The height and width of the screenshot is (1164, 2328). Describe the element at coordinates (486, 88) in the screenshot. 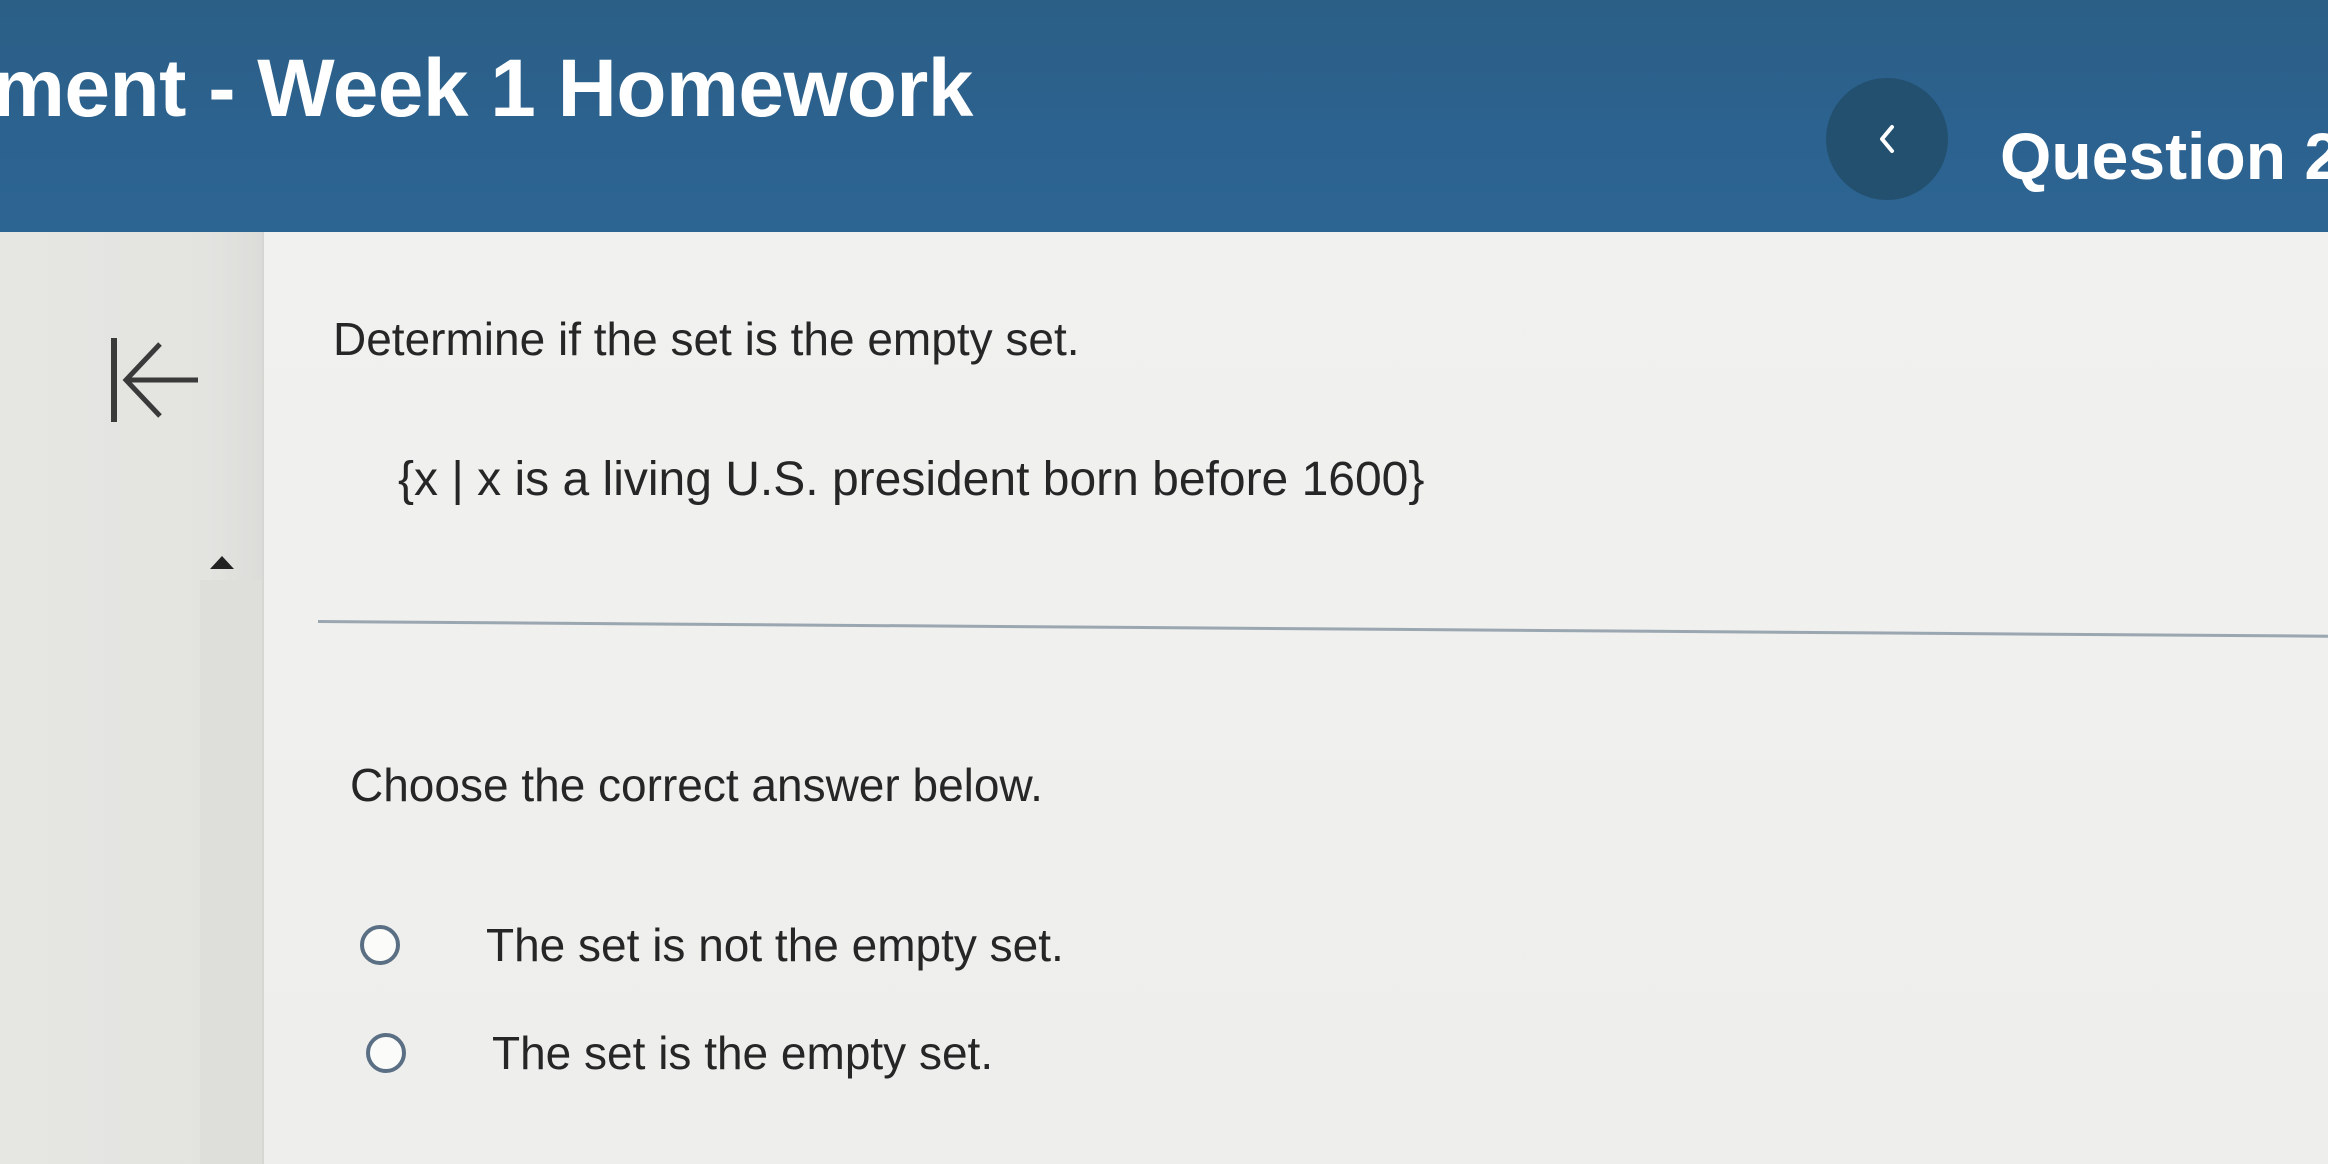

I see `assignment-title: ment - Week 1 Homework` at that location.